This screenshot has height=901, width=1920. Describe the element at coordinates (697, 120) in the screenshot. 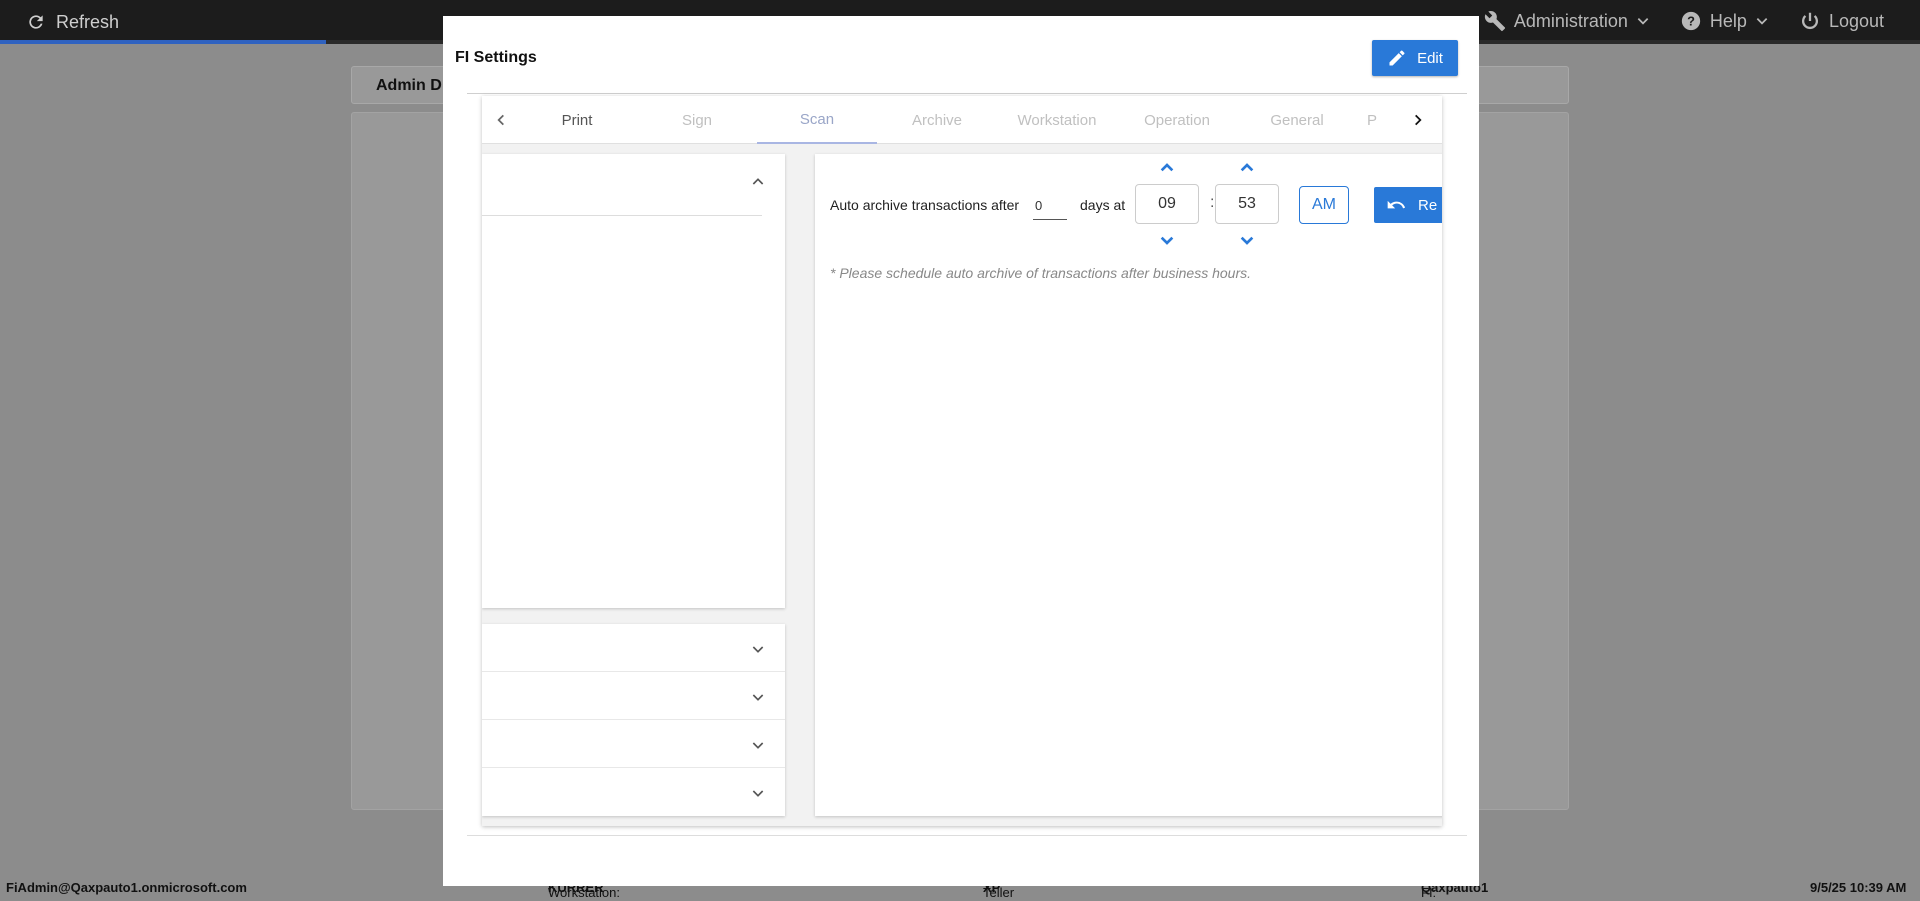

I see `tab-sign: Sign` at that location.